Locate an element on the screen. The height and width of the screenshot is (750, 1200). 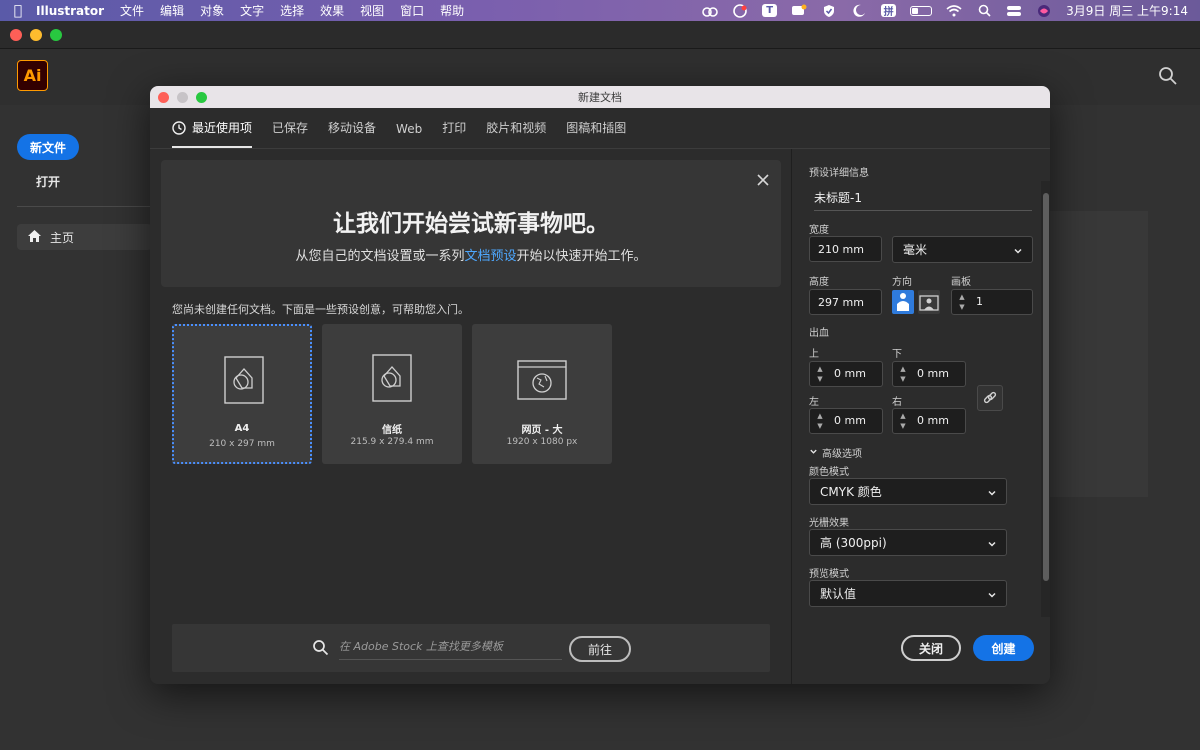
battery-icon is located at coordinates (921, 10).